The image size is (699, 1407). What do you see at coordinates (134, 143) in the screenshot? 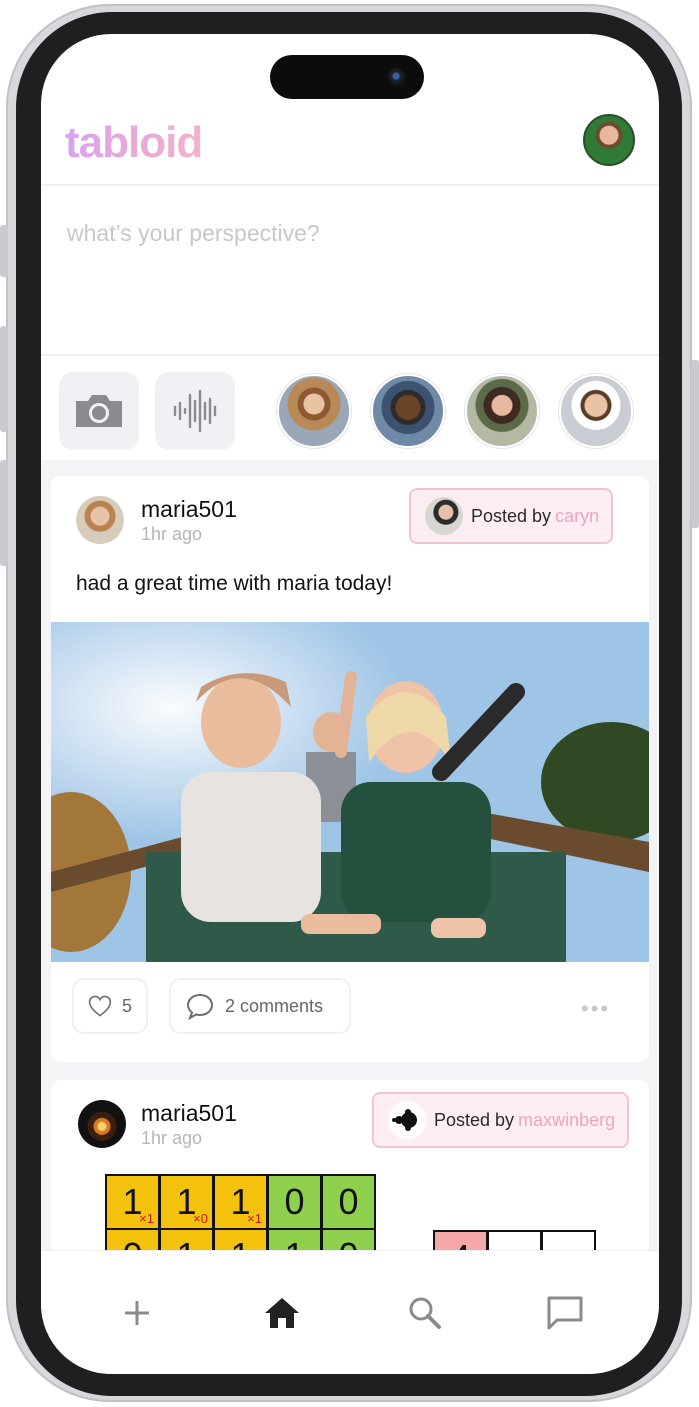
I see `app-logo: tabloid` at bounding box center [134, 143].